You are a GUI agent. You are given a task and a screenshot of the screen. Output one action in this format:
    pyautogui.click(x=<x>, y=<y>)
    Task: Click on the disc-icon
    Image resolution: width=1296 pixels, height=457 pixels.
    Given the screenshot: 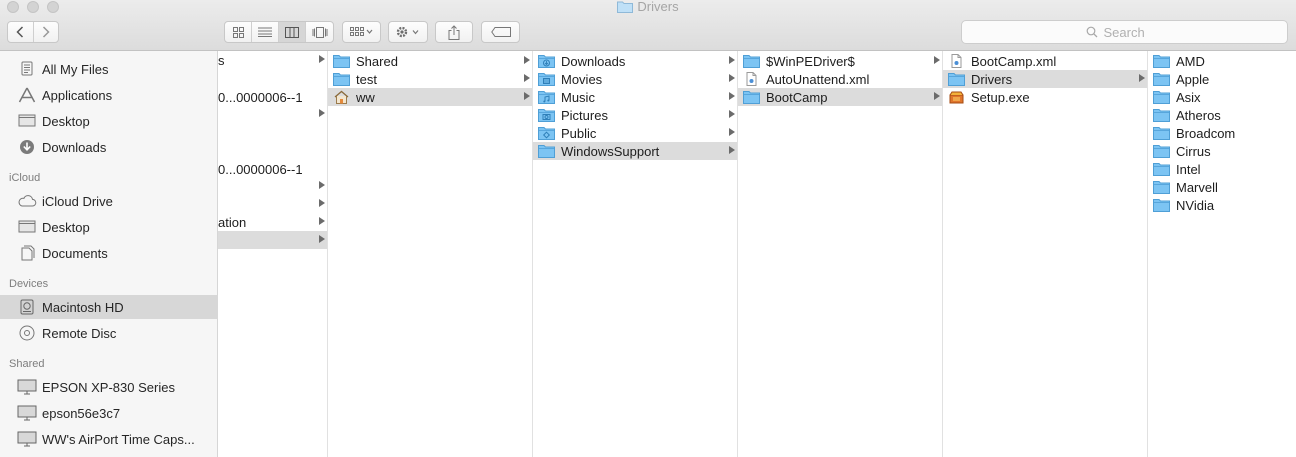 What is the action you would take?
    pyautogui.click(x=27, y=333)
    